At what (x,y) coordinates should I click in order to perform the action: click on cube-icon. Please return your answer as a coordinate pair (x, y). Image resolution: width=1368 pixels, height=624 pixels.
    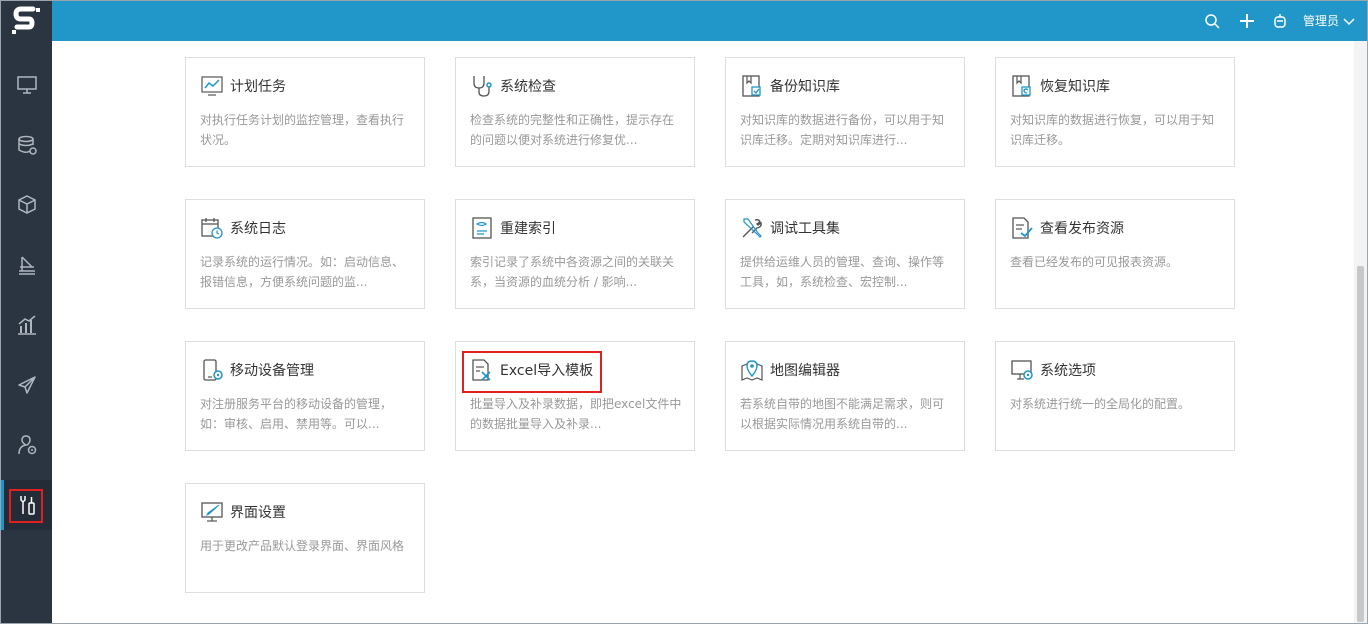
    Looking at the image, I should click on (26, 204).